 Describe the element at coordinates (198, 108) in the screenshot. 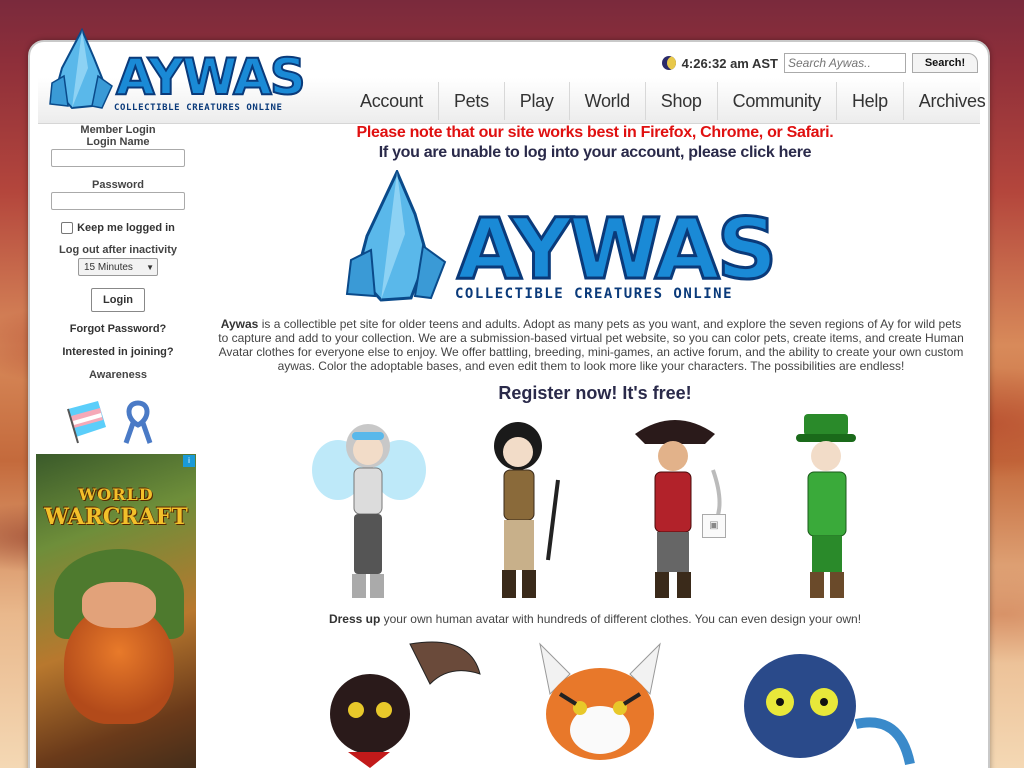

I see `logo-subtitle-text: COLLECTIBLE CREATURES ONLINE` at that location.